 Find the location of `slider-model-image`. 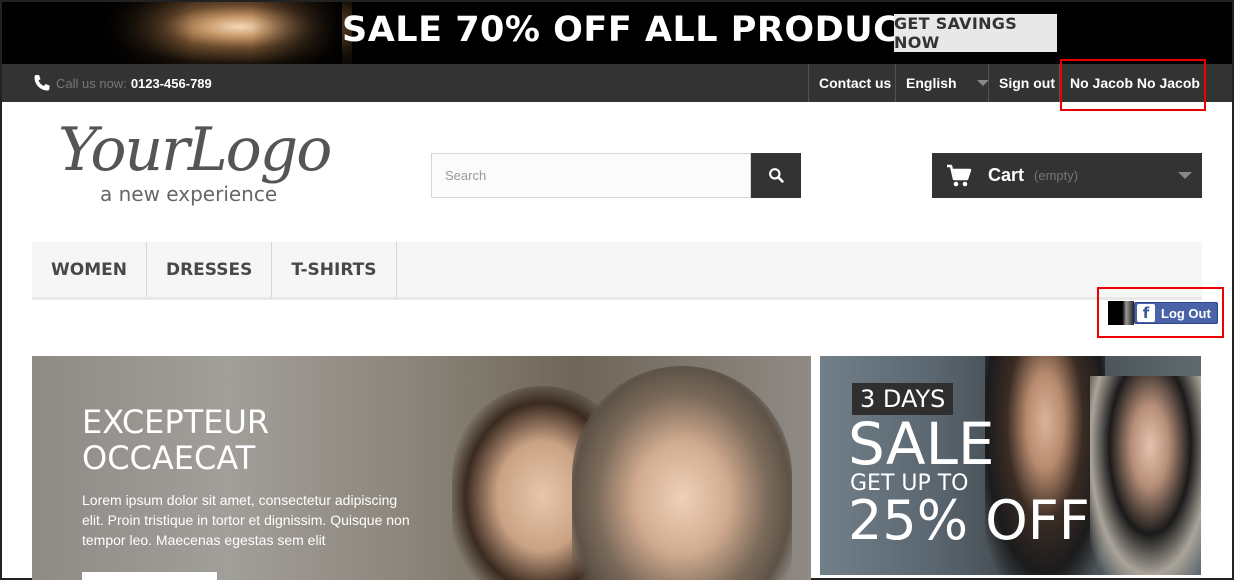

slider-model-image is located at coordinates (682, 473).